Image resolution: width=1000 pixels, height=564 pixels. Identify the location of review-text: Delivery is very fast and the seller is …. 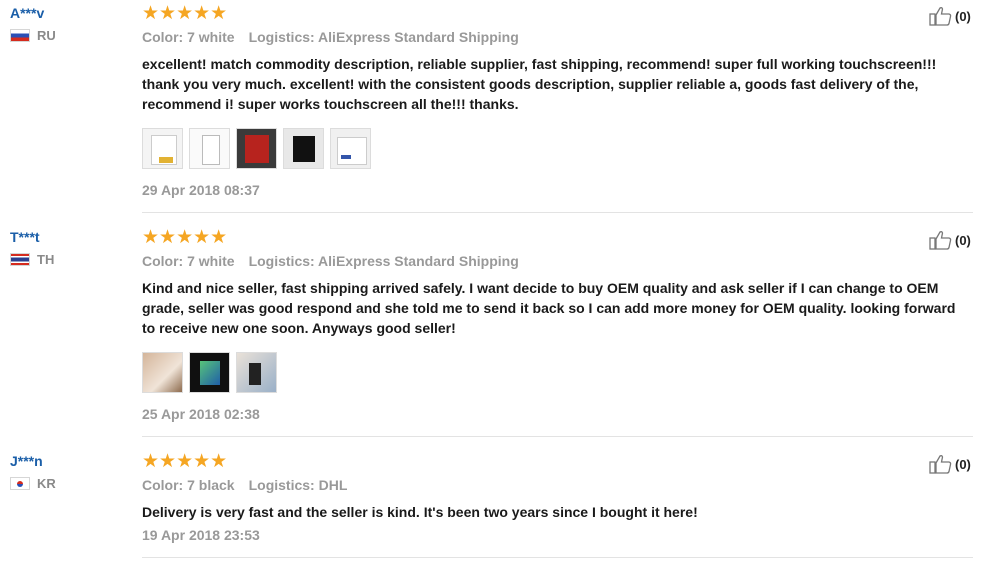
(420, 512).